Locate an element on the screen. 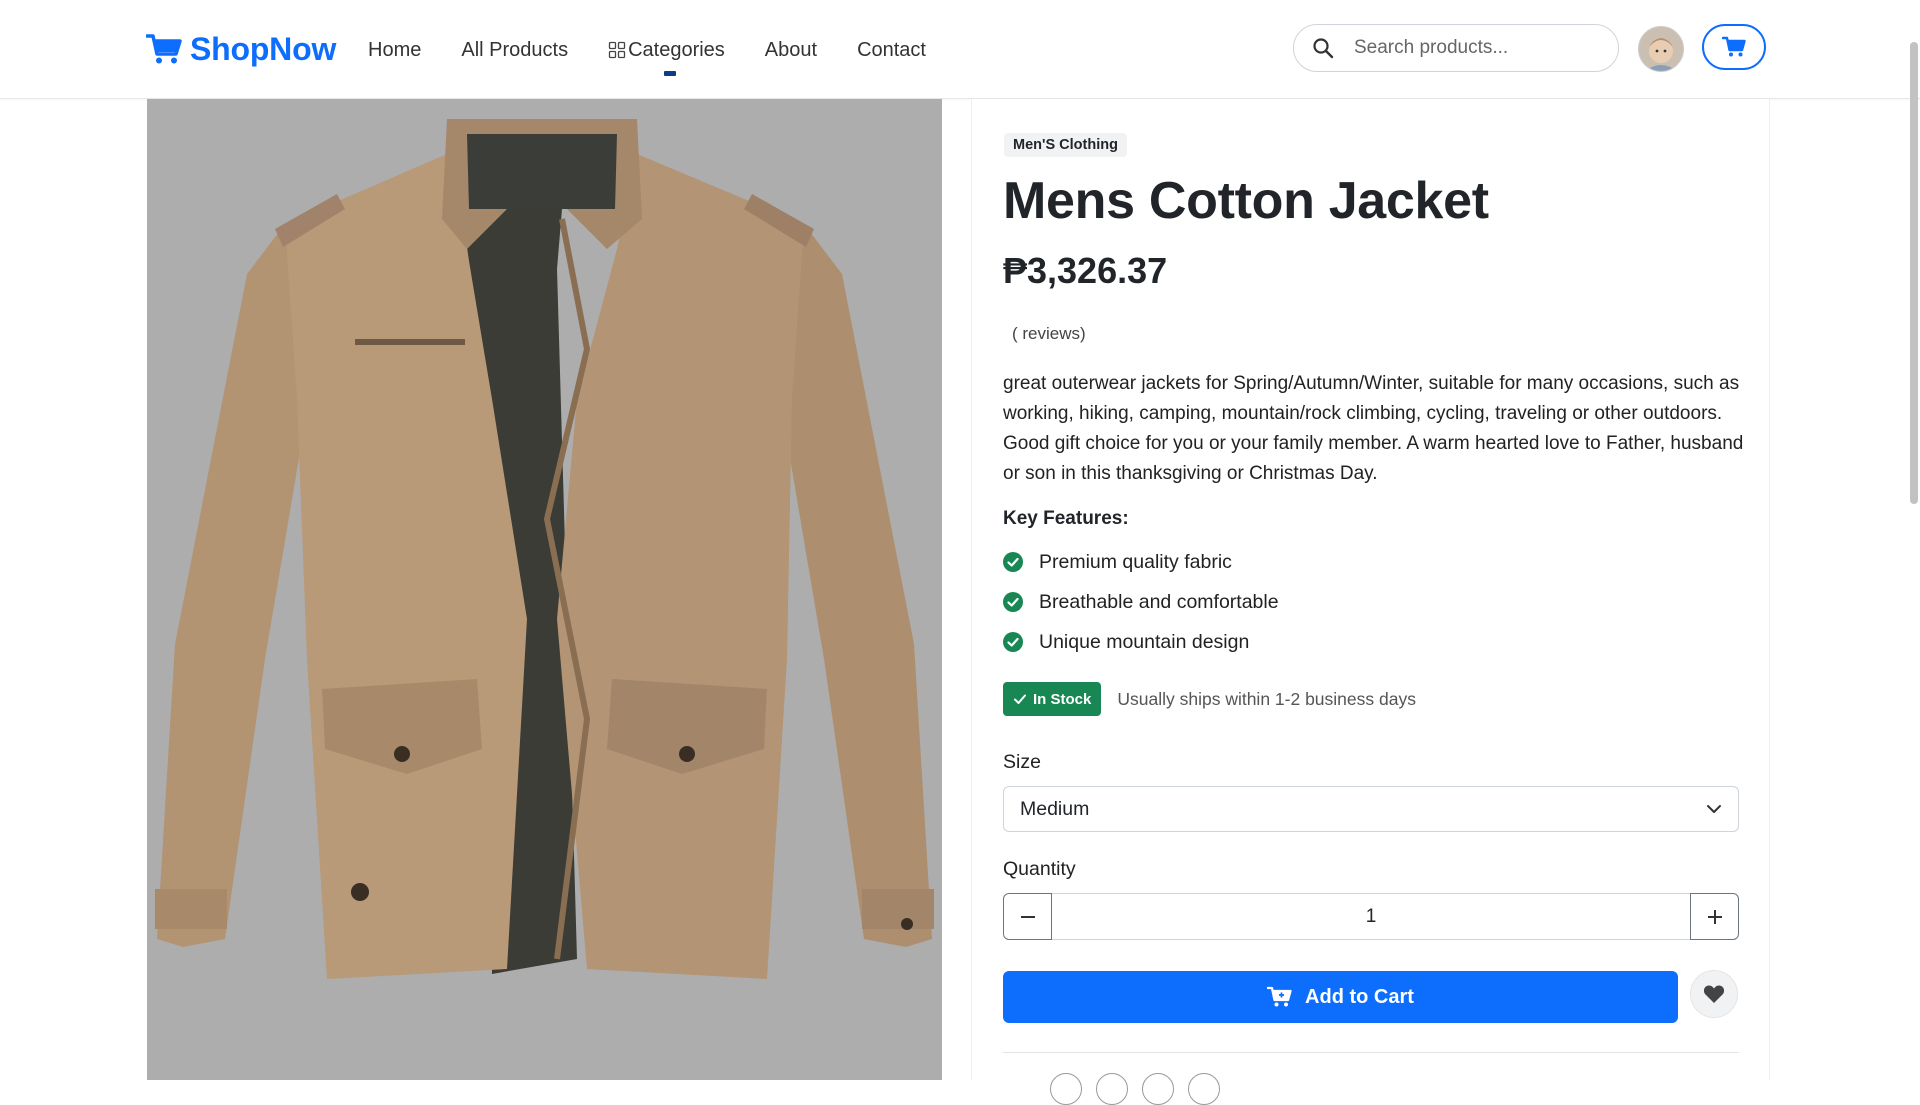 The width and height of the screenshot is (1920, 1105). nav-contact-label: Contact is located at coordinates (891, 49).